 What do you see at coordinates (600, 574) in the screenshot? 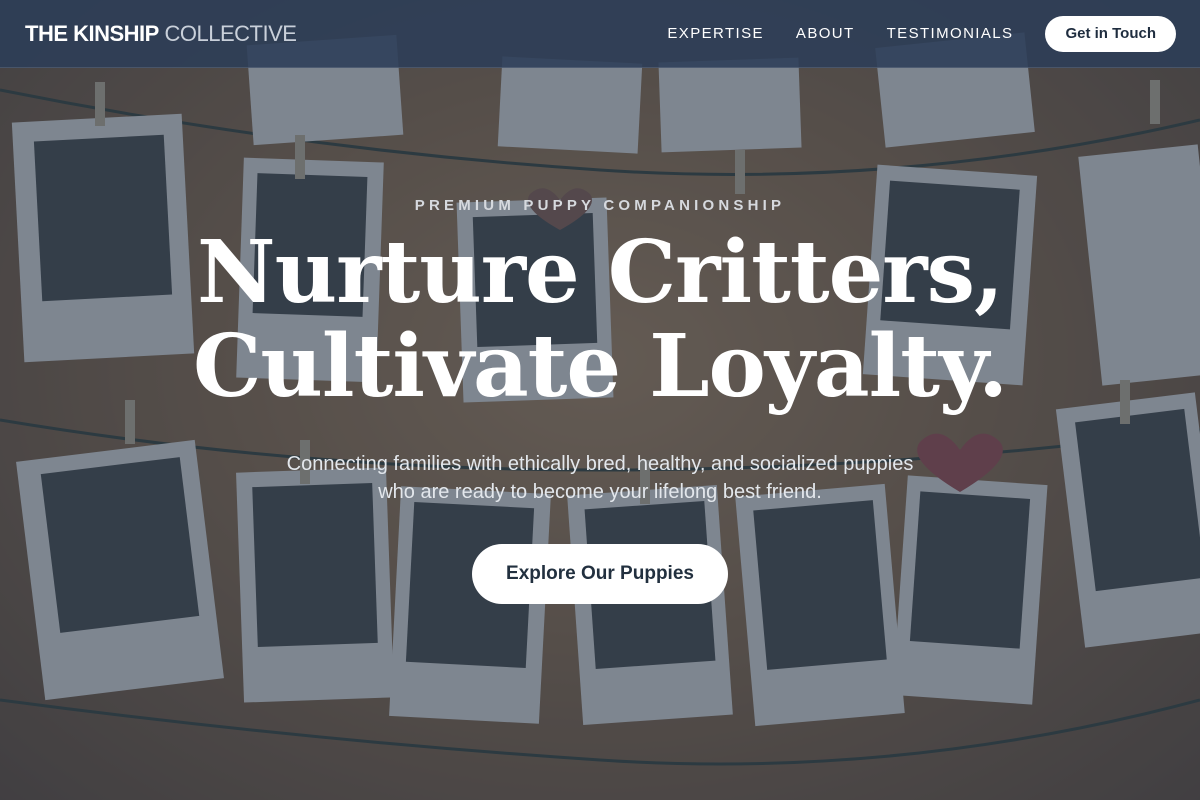
I see `explore-puppies-button: Explore Our Puppies` at bounding box center [600, 574].